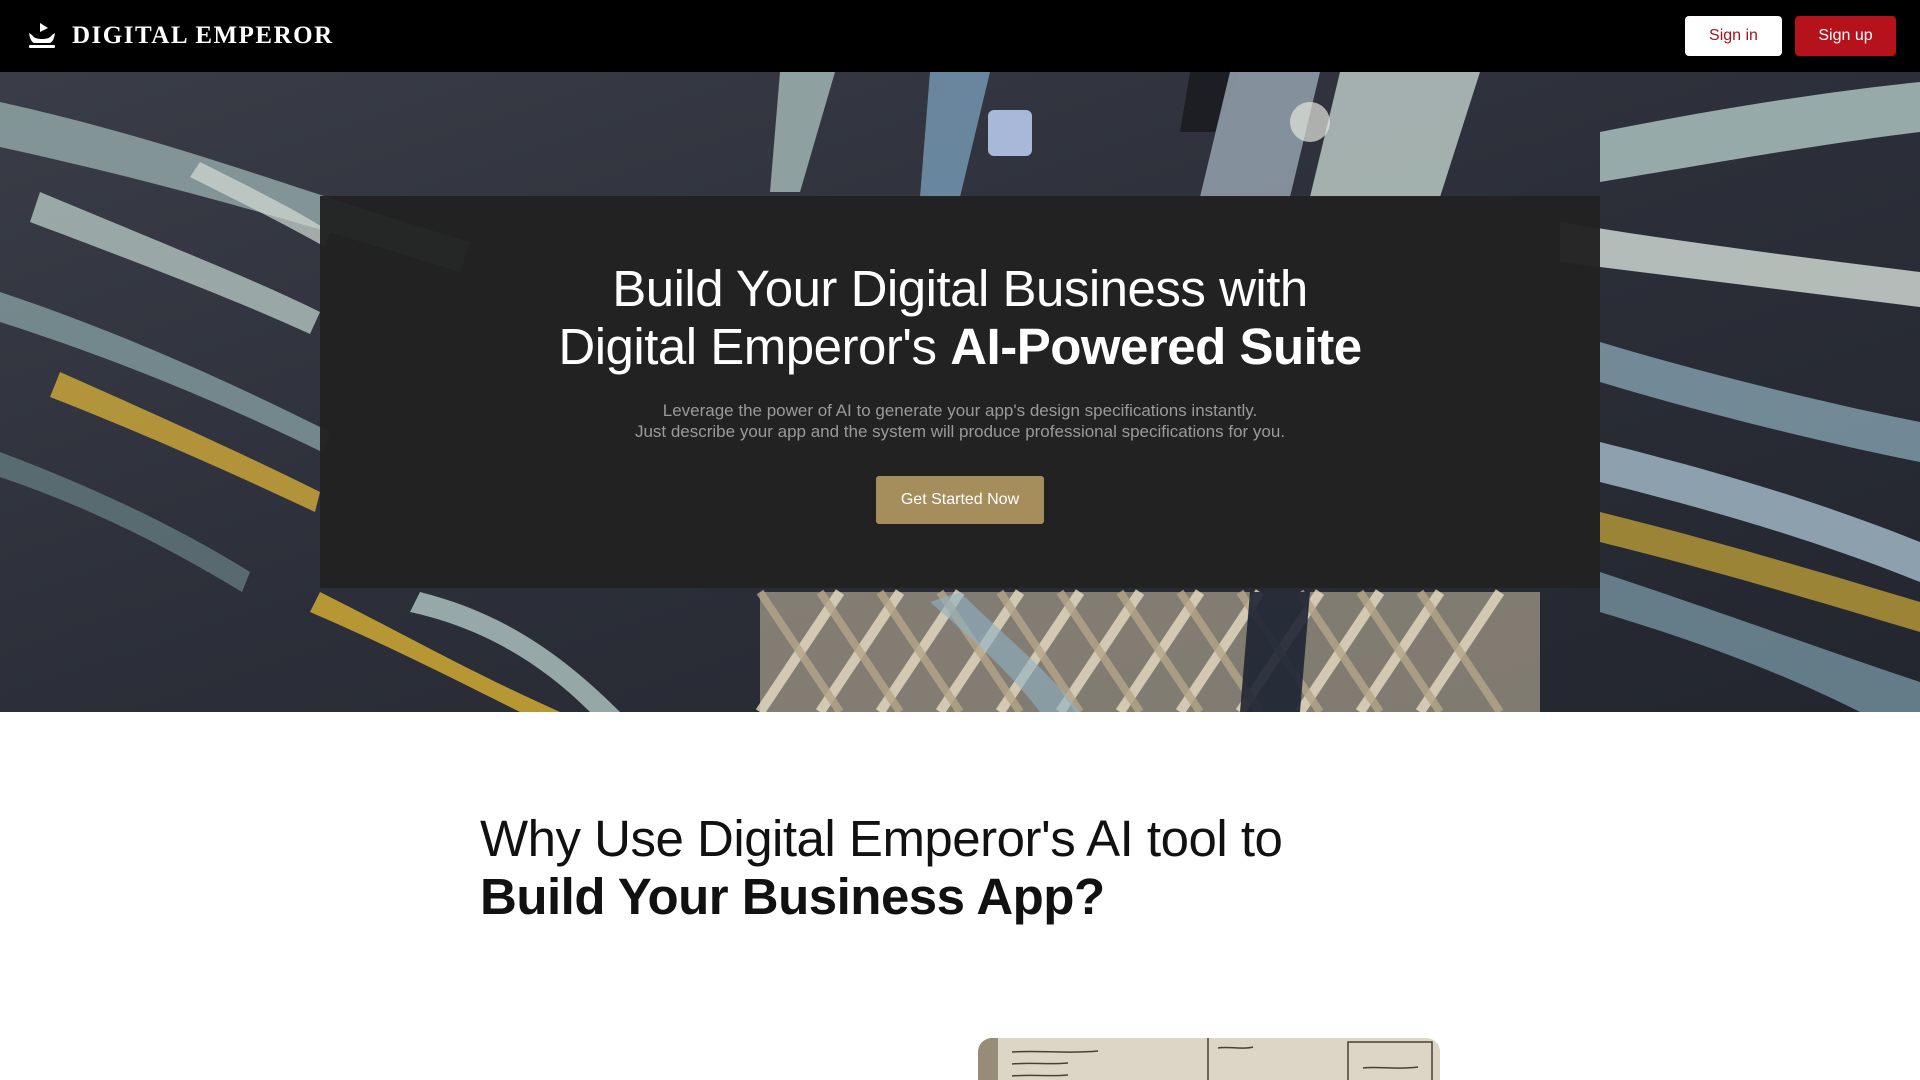 The width and height of the screenshot is (1920, 1080). Describe the element at coordinates (747, 346) in the screenshot. I see `hero-title-line2-light: Digital Emperor's` at that location.